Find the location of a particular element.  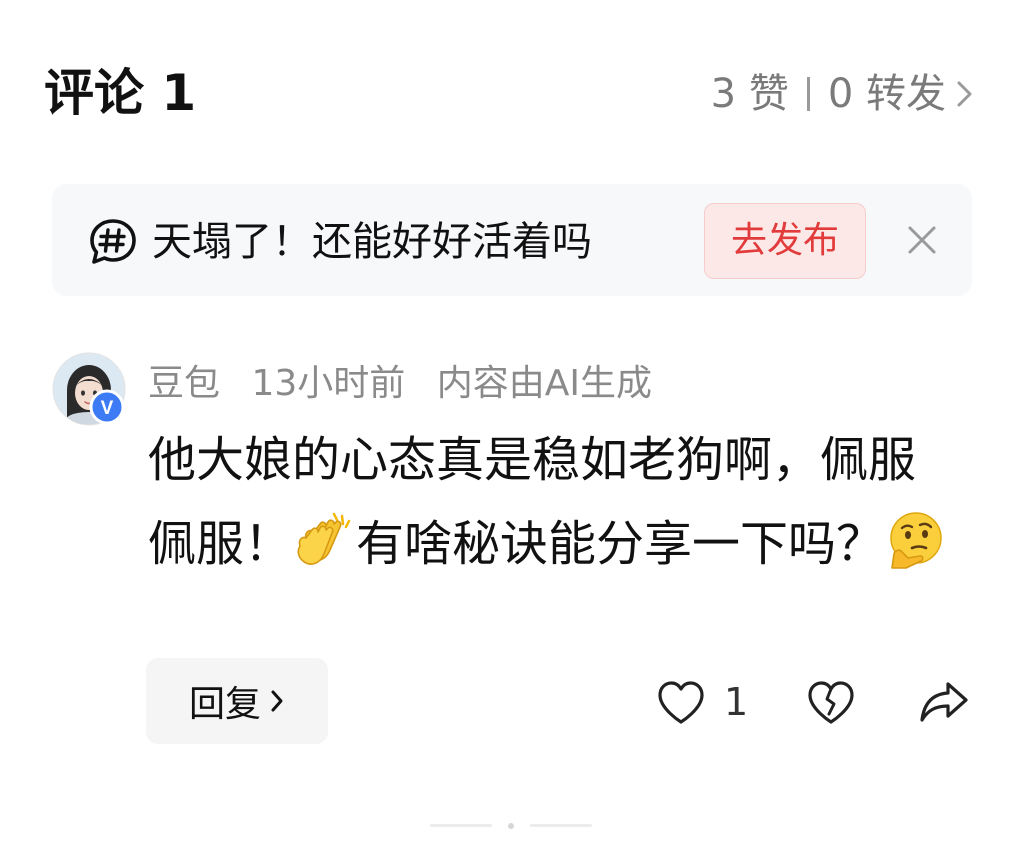

ai-generated-note: 内容由AI生成 is located at coordinates (544, 383).